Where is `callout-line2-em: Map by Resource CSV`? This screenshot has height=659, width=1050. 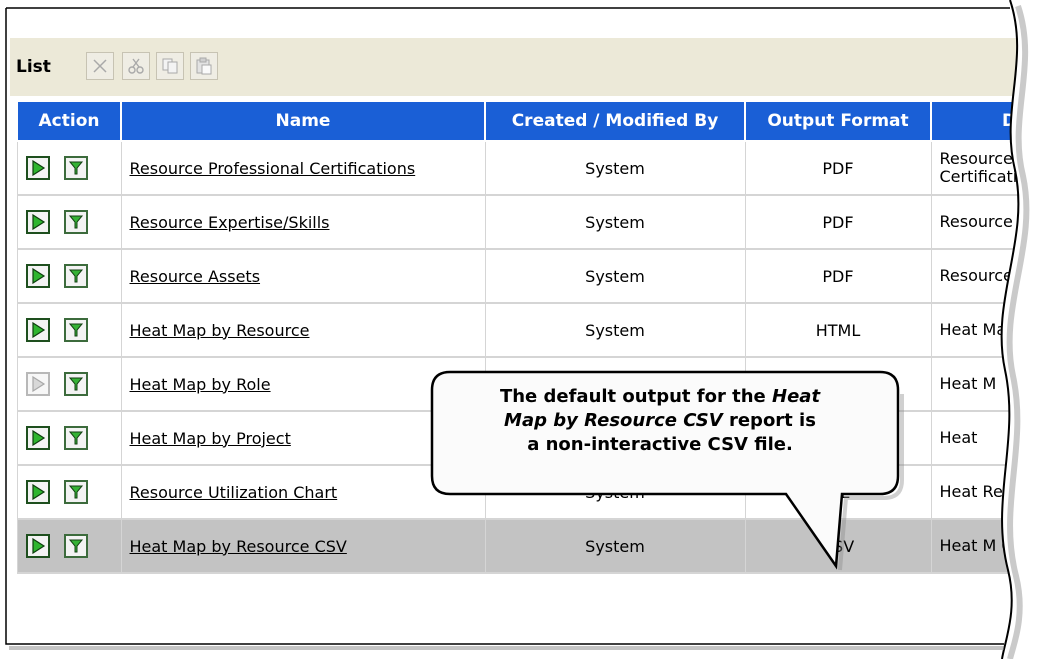
callout-line2-em: Map by Resource CSV is located at coordinates (613, 420).